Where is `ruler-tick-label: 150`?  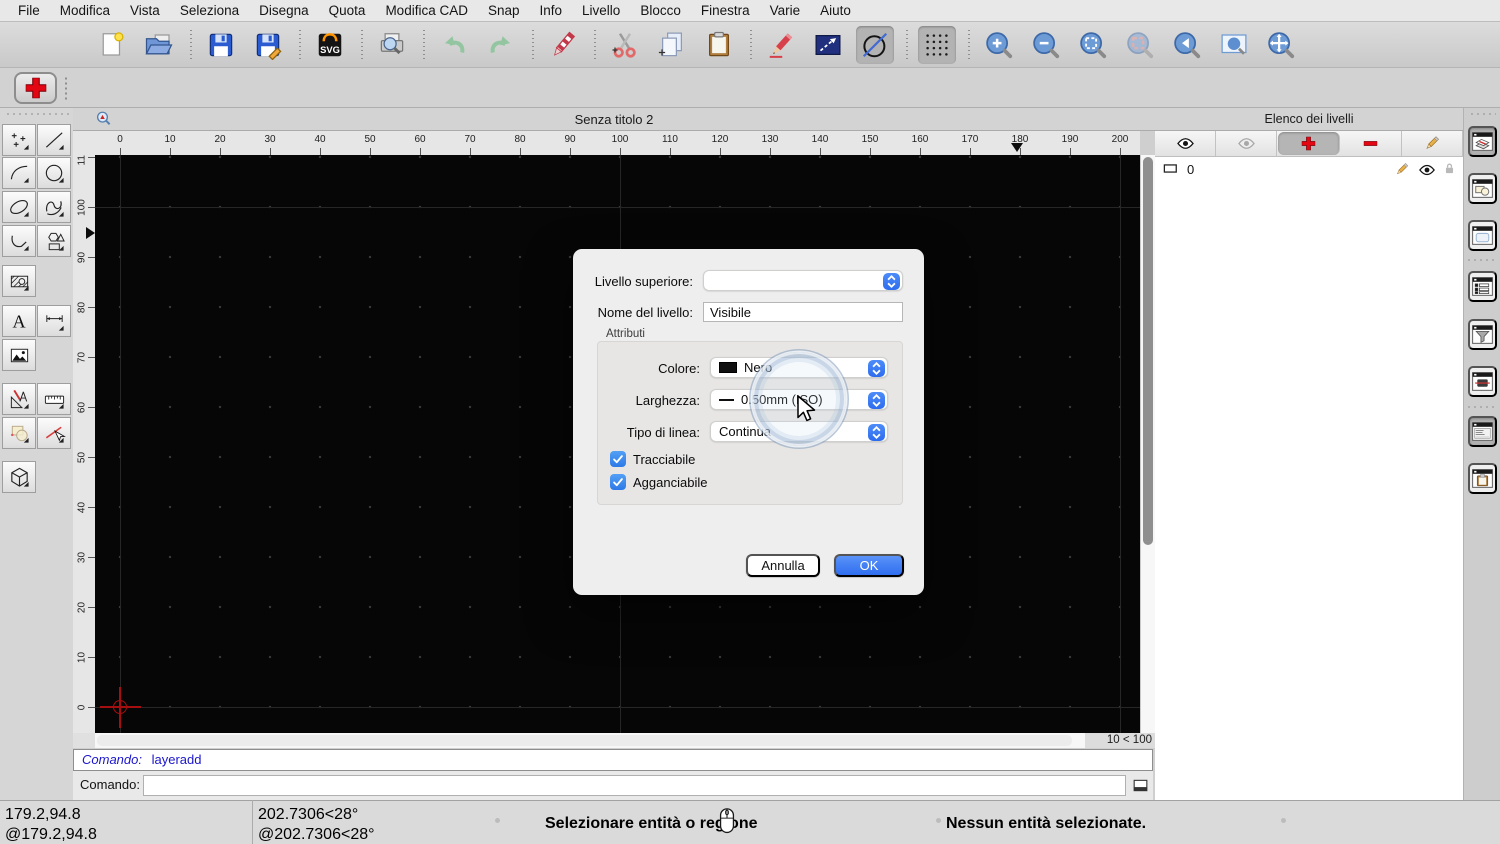 ruler-tick-label: 150 is located at coordinates (870, 139).